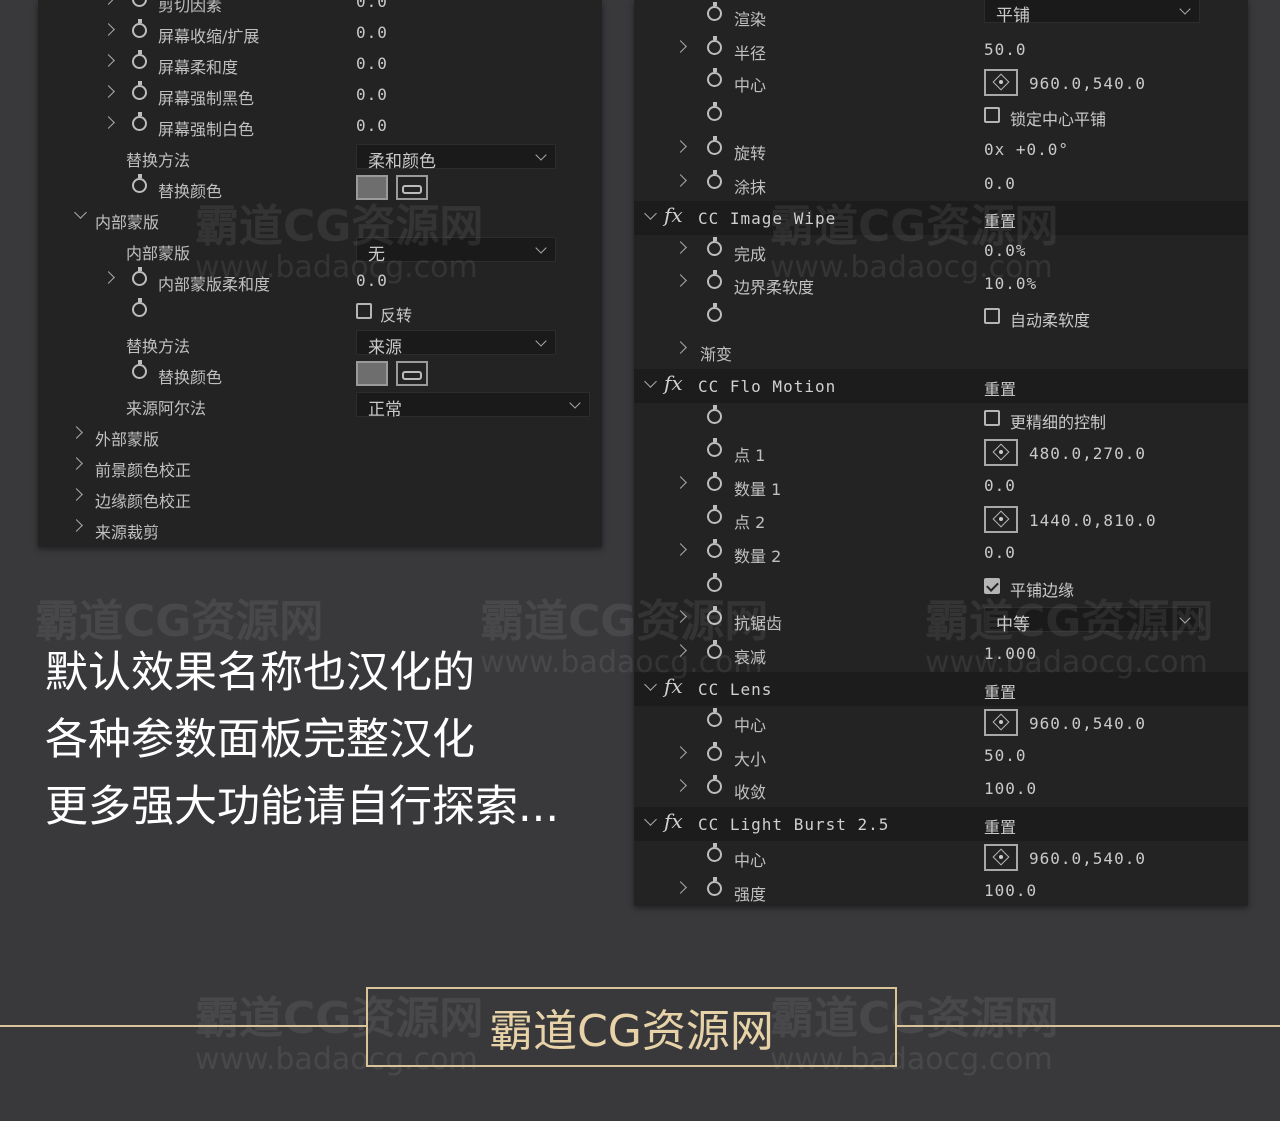 This screenshot has width=1280, height=1121. What do you see at coordinates (320, 497) in the screenshot?
I see `group-row: 边缘颜色校正` at bounding box center [320, 497].